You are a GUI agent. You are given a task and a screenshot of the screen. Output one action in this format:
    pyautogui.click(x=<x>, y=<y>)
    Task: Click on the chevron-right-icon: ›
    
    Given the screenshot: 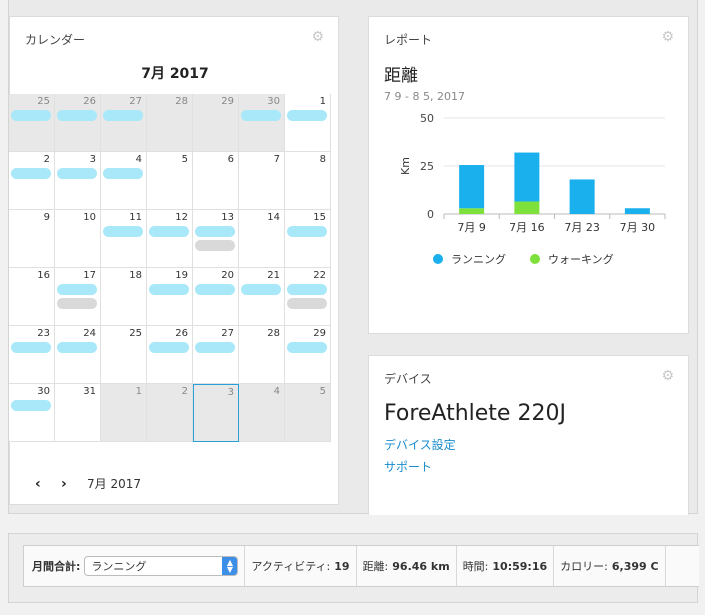 What is the action you would take?
    pyautogui.click(x=74, y=484)
    